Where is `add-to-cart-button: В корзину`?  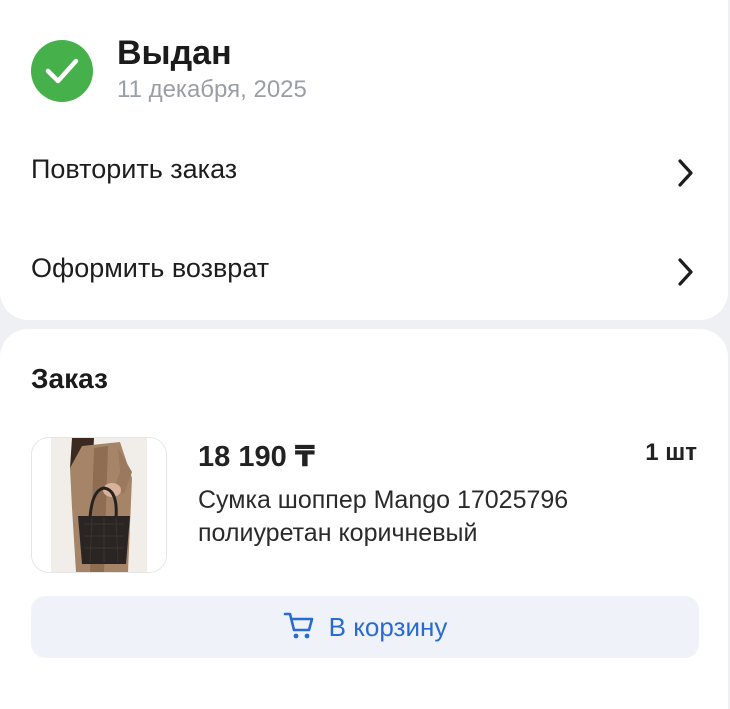
add-to-cart-button: В корзину is located at coordinates (365, 627).